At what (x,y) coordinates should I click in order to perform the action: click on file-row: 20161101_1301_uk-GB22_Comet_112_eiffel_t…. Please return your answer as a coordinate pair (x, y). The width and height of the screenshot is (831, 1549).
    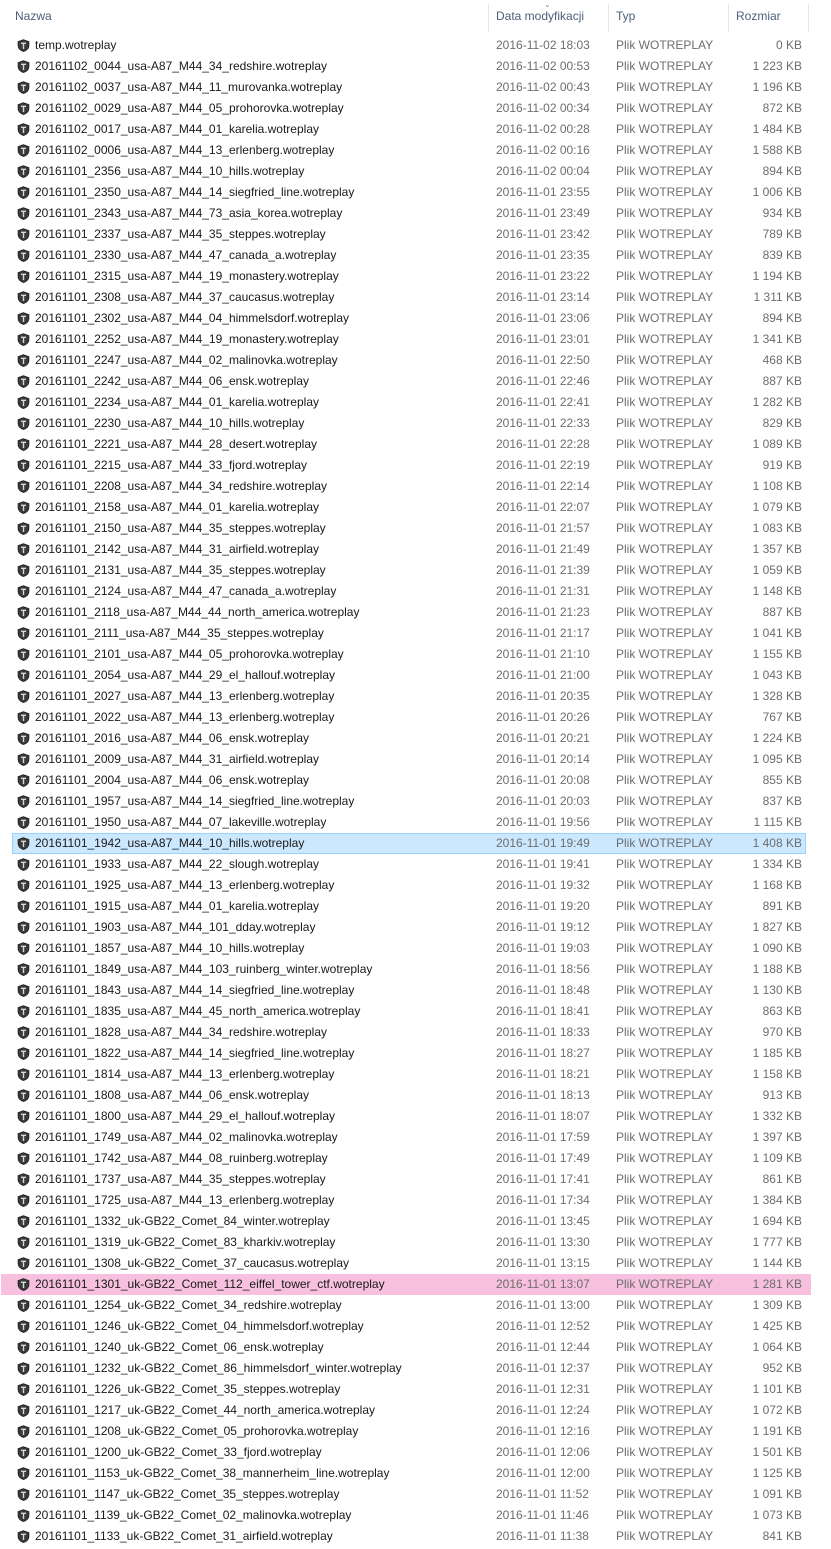
    Looking at the image, I should click on (406, 1284).